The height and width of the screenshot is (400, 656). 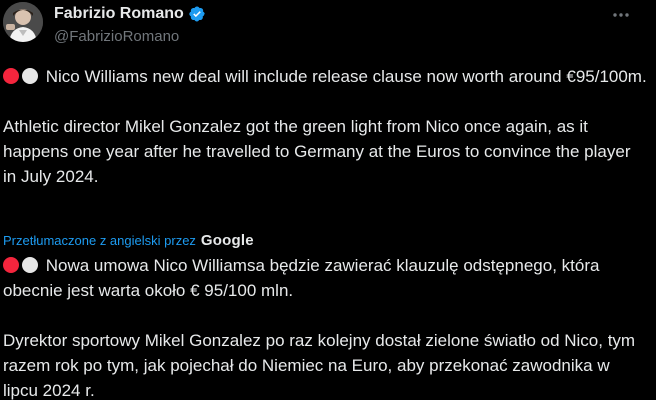 What do you see at coordinates (99, 240) in the screenshot?
I see `translation-label-link: Przetłumaczone z angielski przez` at bounding box center [99, 240].